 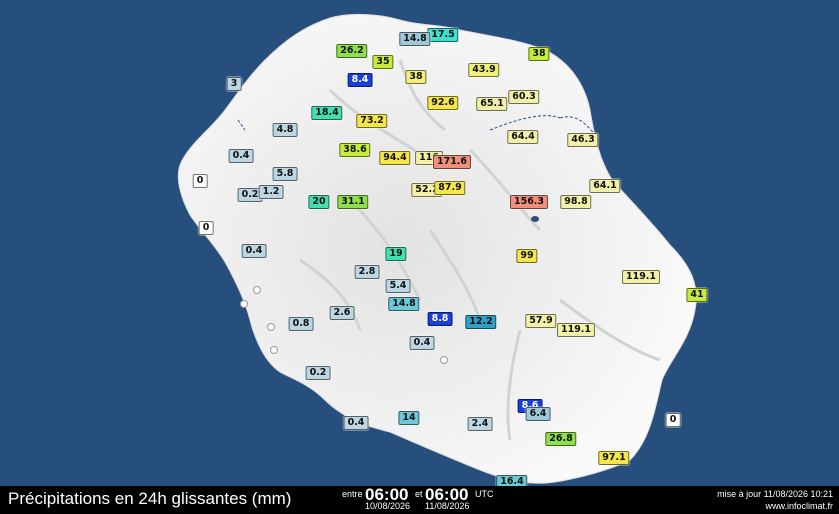 What do you see at coordinates (605, 186) in the screenshot?
I see `station-value: 64.1` at bounding box center [605, 186].